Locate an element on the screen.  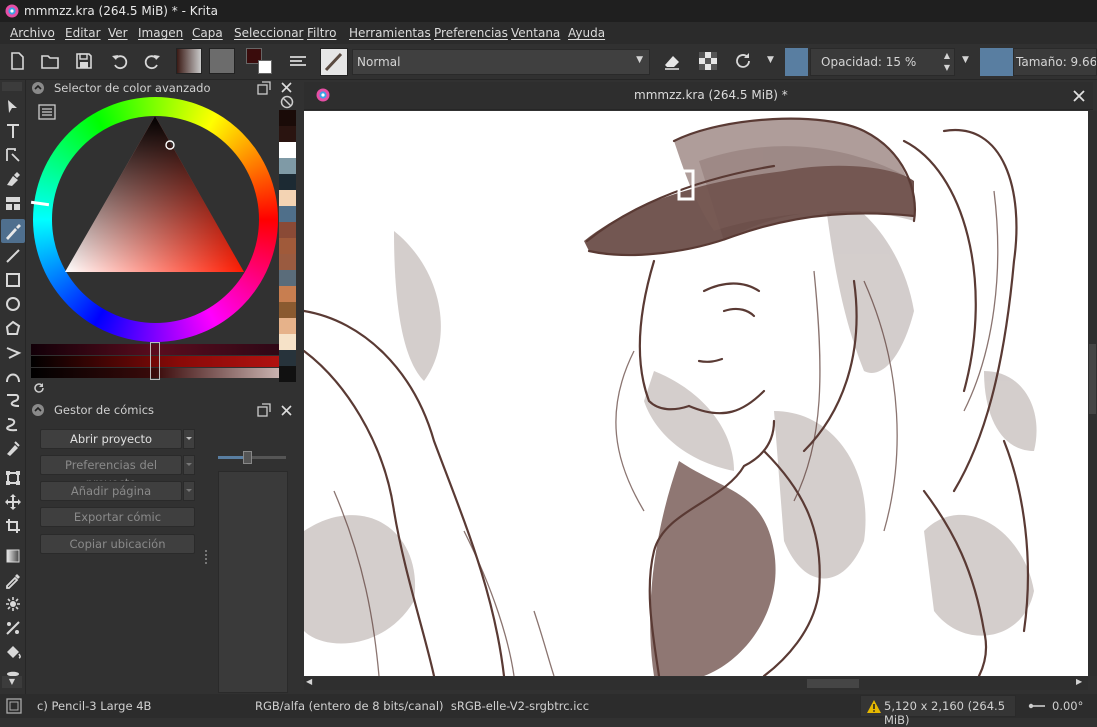
image-size-indicator: 5,120 x 2,160 (264.5 MiB) is located at coordinates (938, 711).